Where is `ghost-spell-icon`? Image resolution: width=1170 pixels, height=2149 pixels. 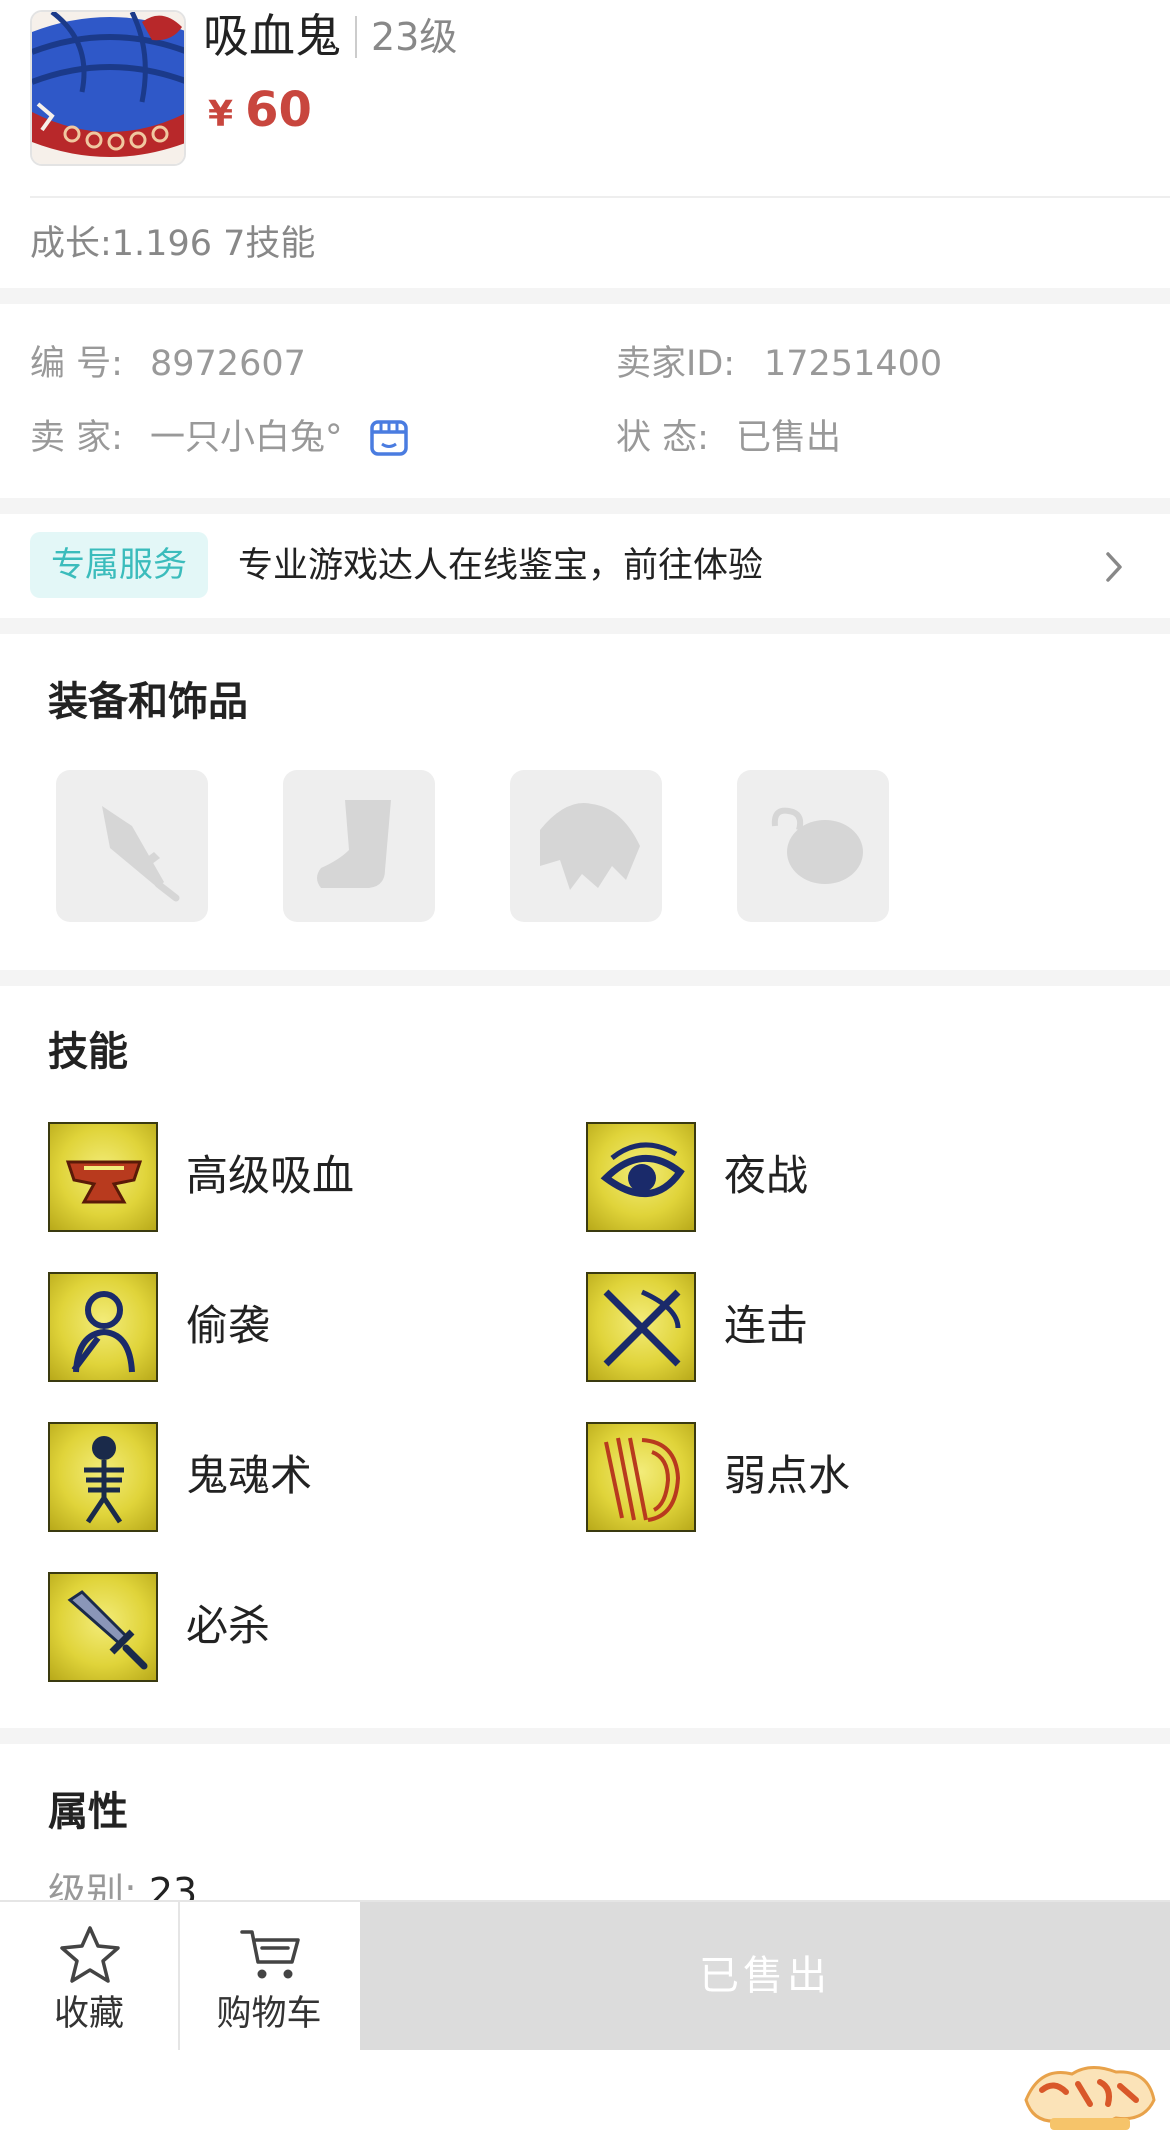
ghost-spell-icon is located at coordinates (103, 1477).